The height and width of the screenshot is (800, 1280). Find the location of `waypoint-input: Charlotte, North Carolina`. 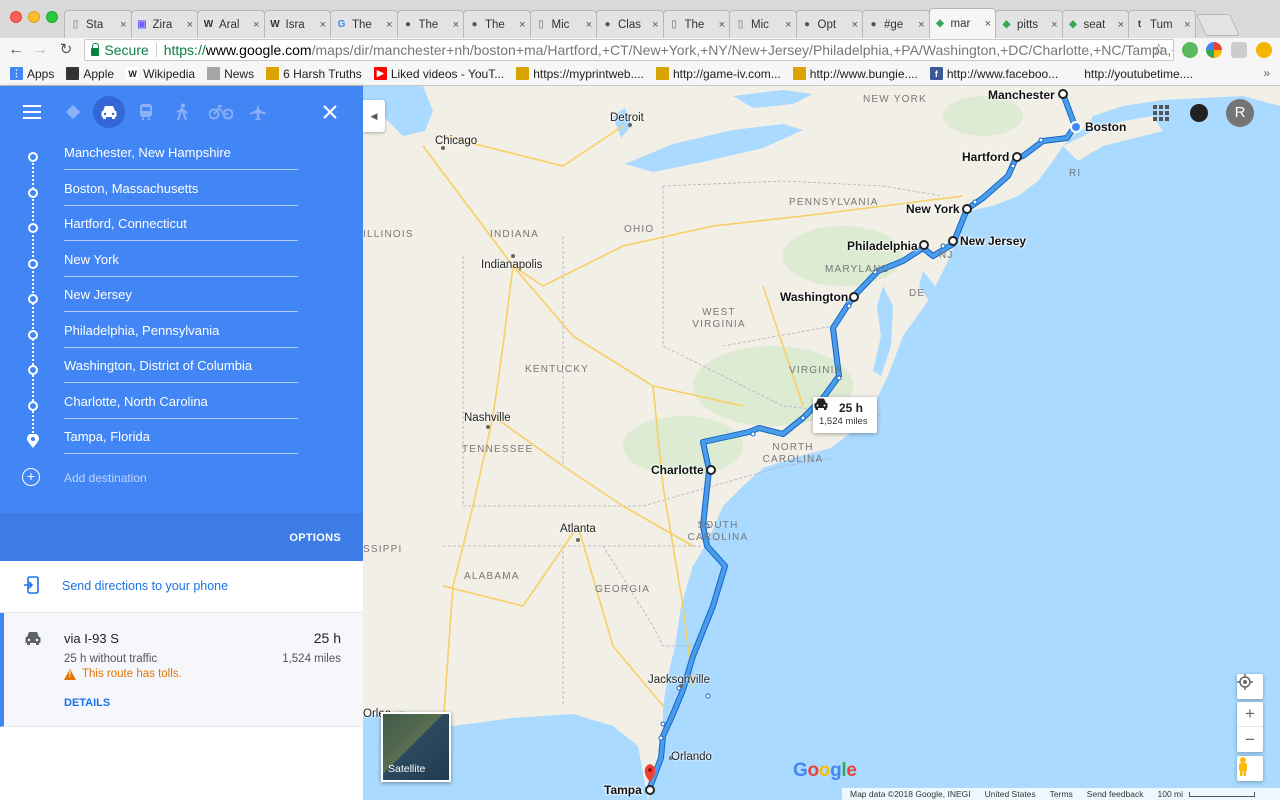

waypoint-input: Charlotte, North Carolina is located at coordinates (181, 401).